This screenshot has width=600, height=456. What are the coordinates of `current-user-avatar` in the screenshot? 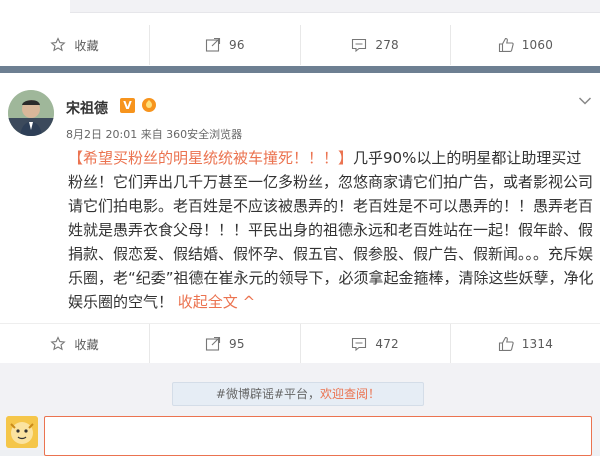 It's located at (22, 432).